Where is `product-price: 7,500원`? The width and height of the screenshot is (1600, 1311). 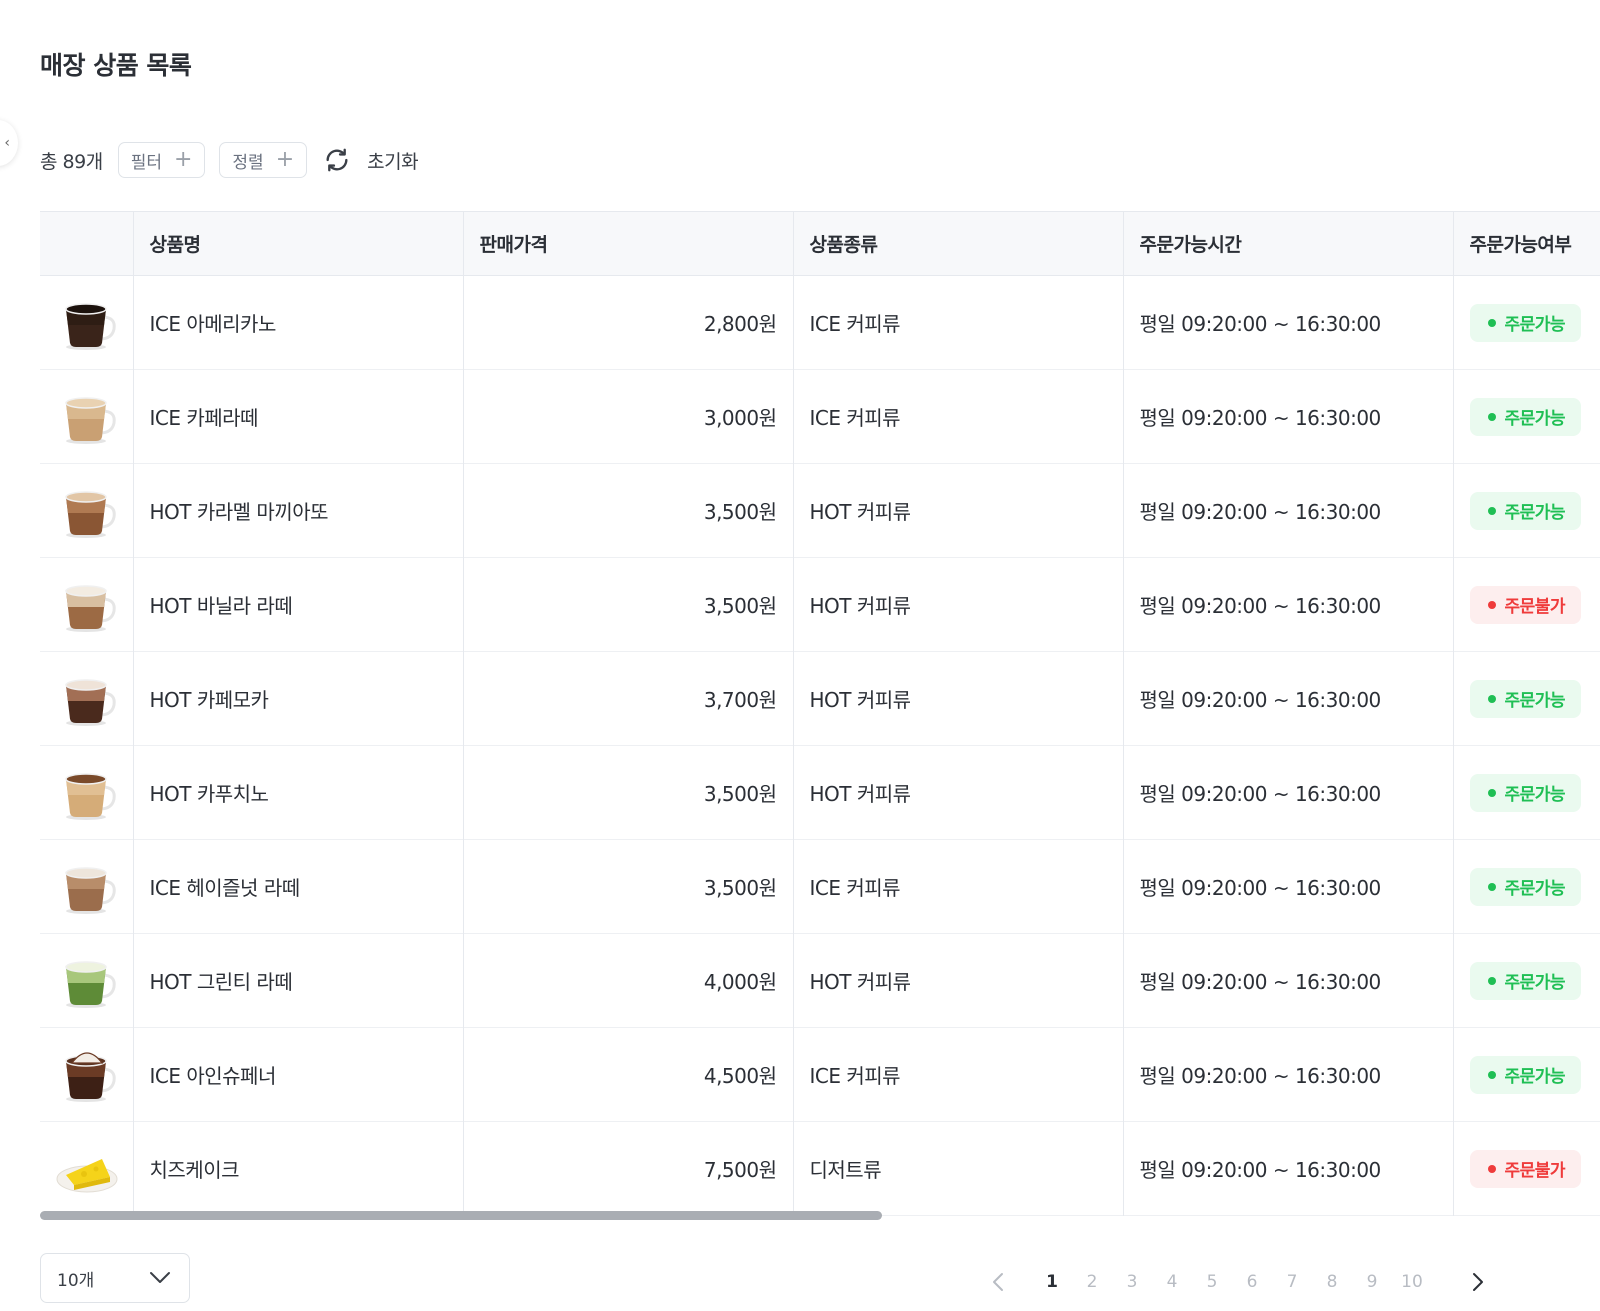
product-price: 7,500원 is located at coordinates (627, 1168).